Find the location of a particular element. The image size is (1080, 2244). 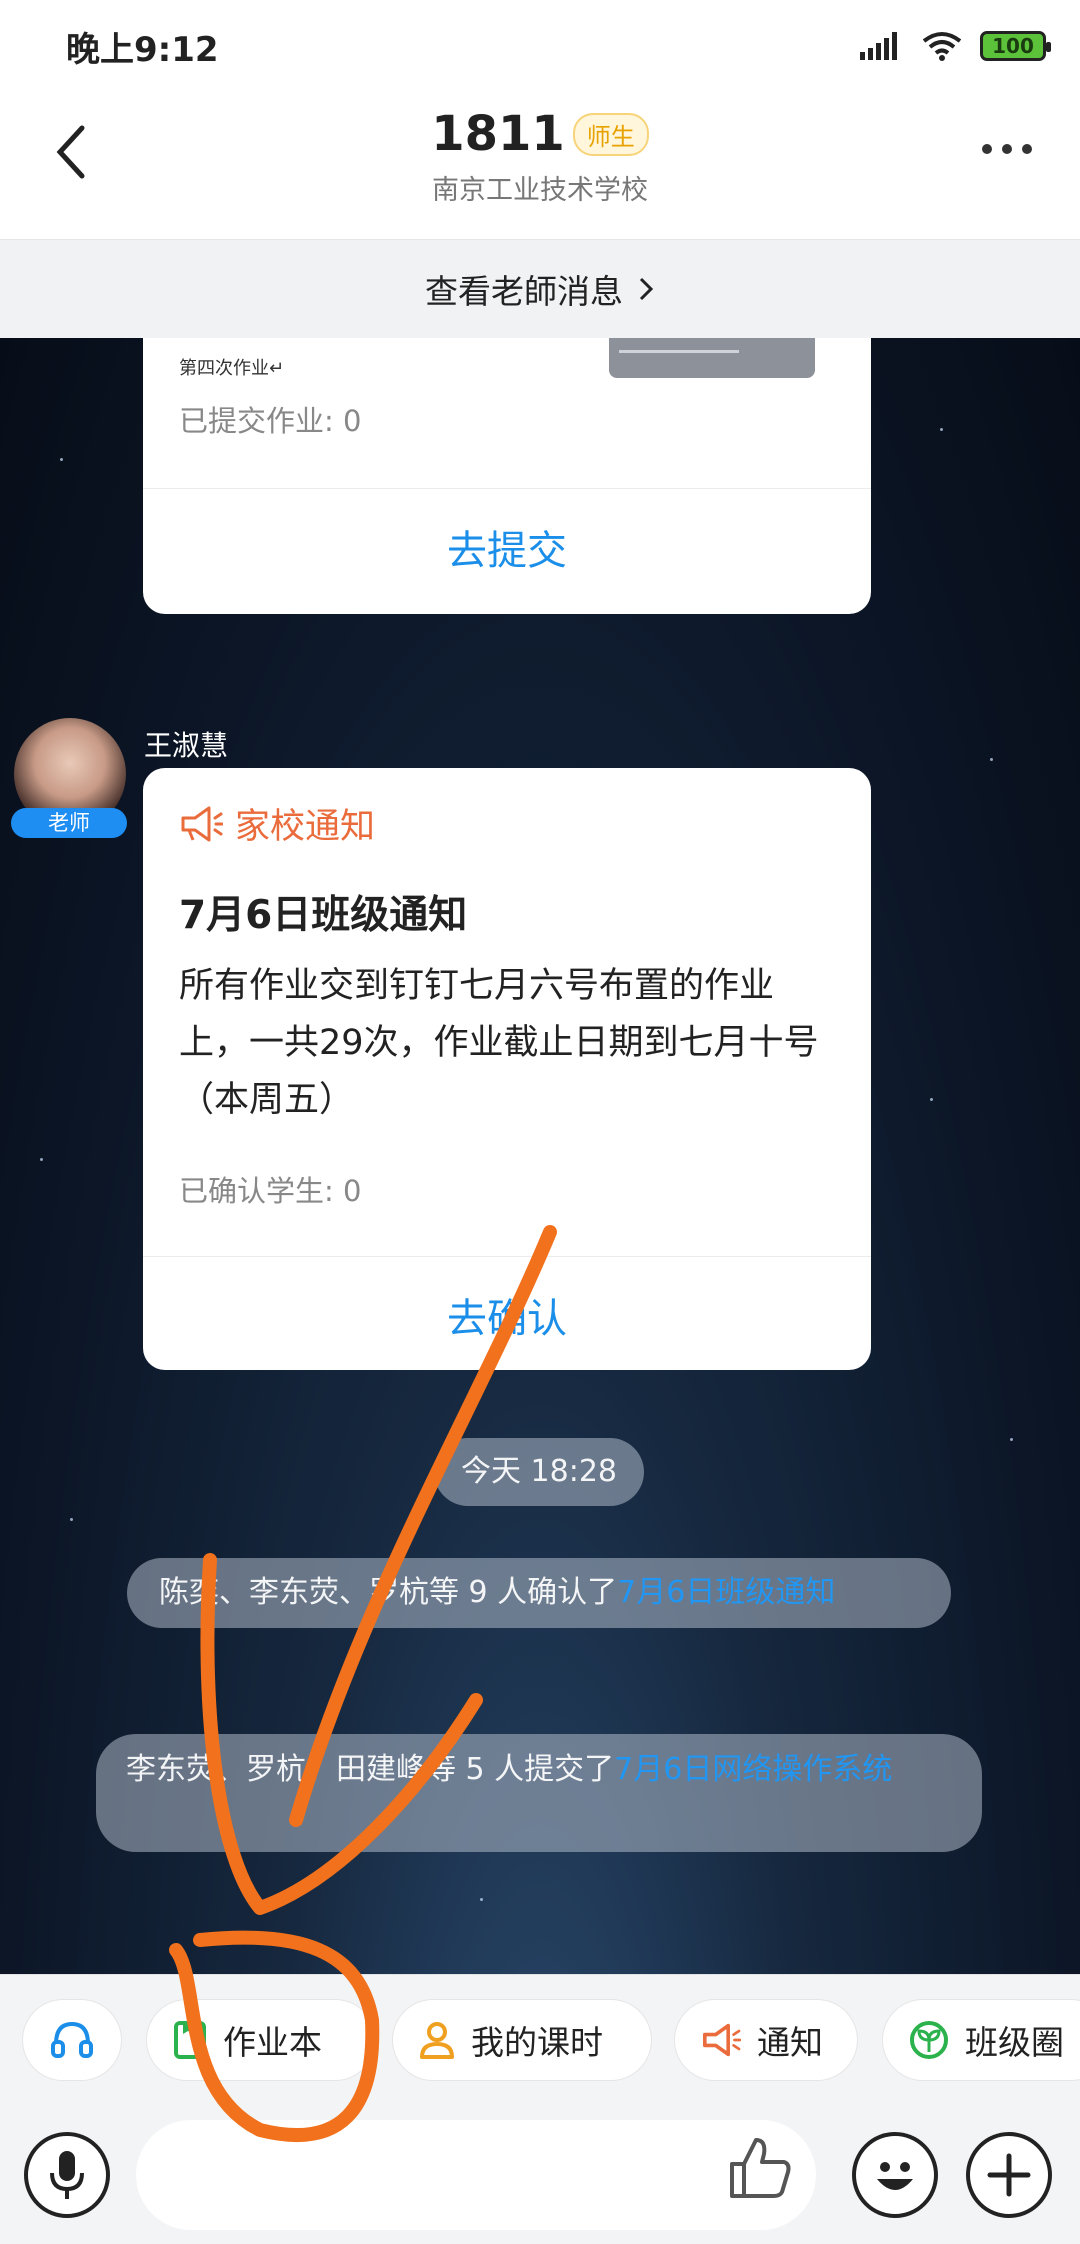

more-options-icon is located at coordinates (1007, 149).